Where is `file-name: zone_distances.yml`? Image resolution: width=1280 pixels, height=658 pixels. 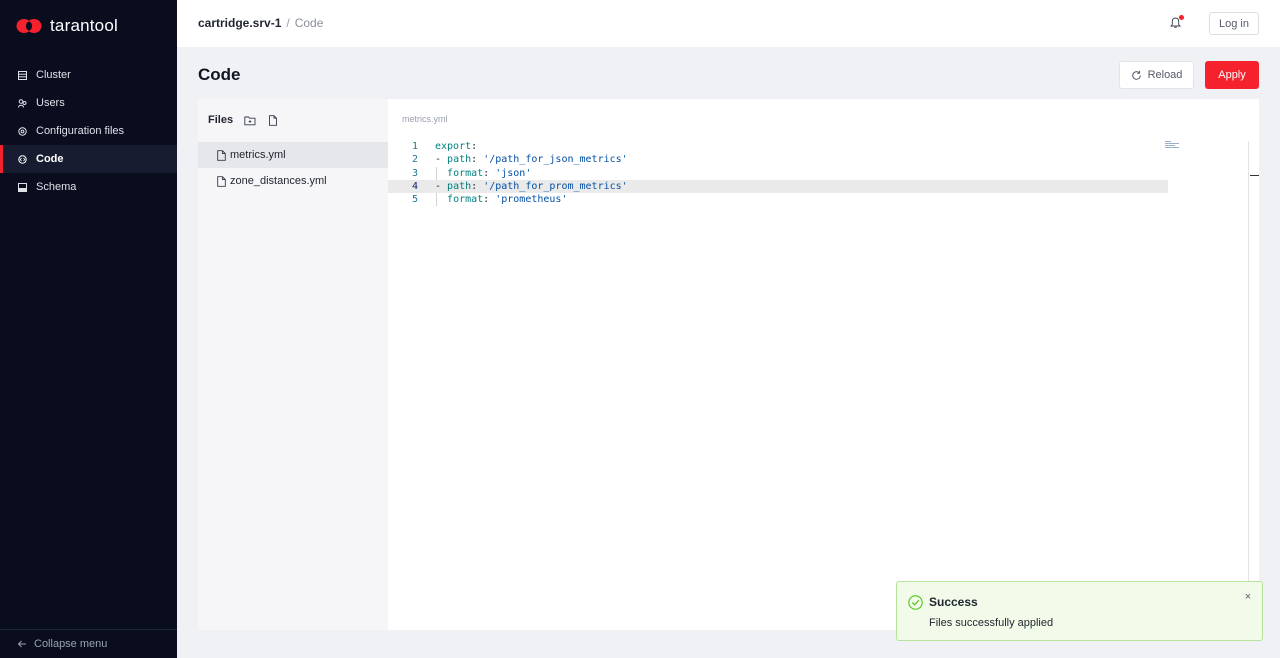 file-name: zone_distances.yml is located at coordinates (278, 181).